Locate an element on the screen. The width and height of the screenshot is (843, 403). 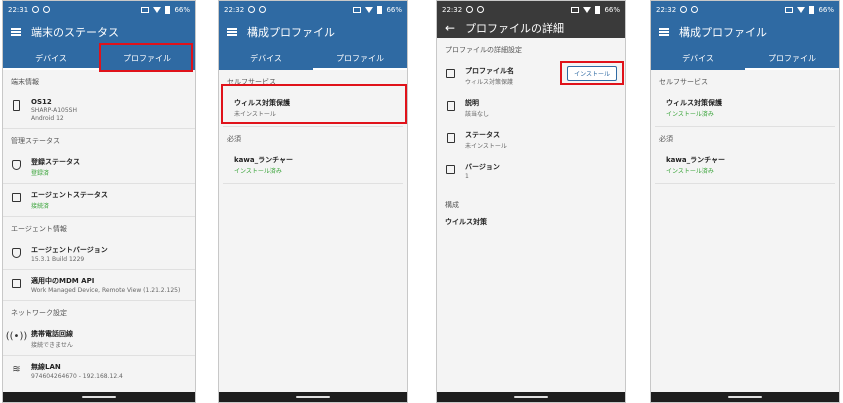
version-value: 1 is located at coordinates (467, 176).